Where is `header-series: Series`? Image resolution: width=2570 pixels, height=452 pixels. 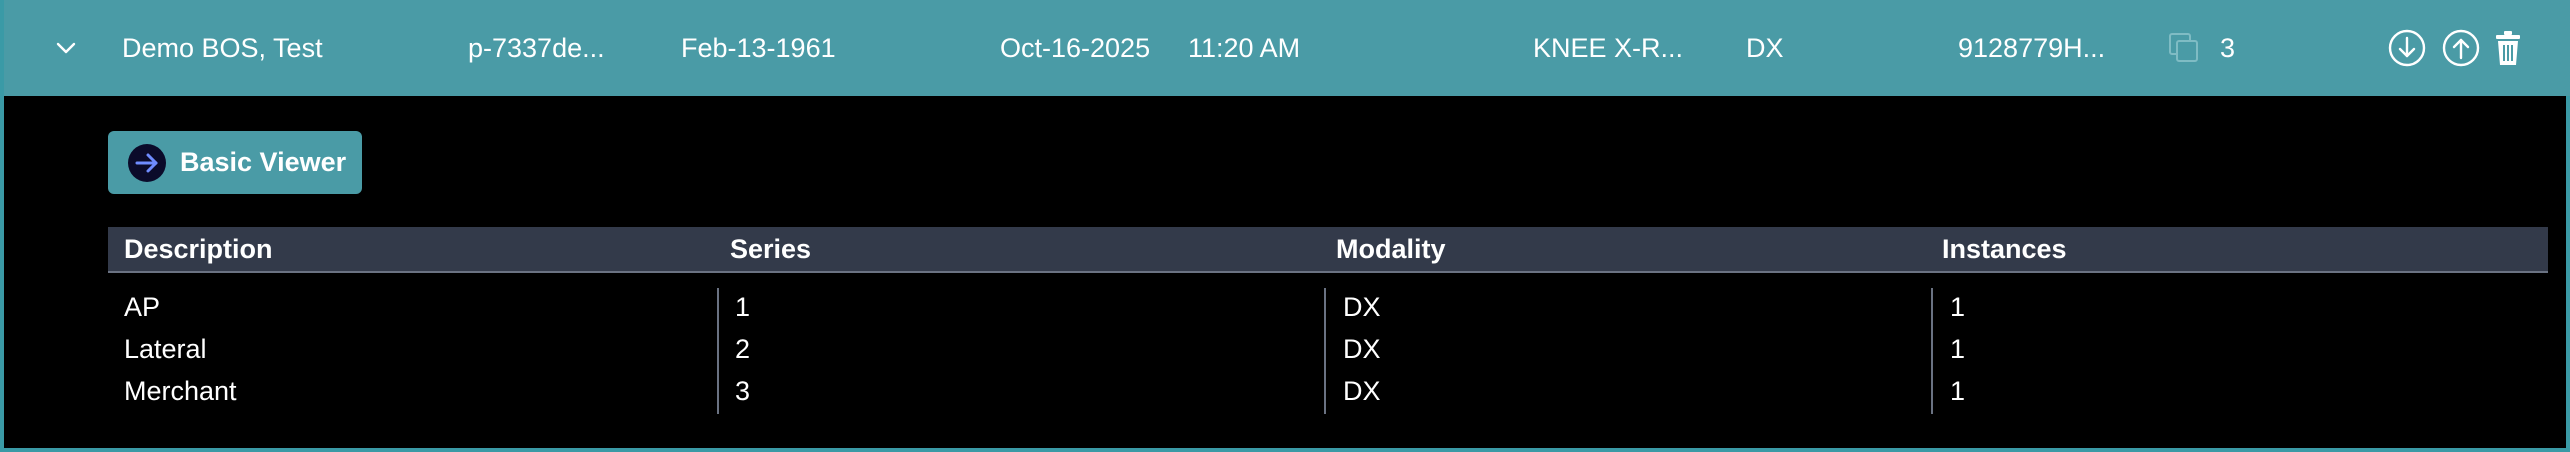 header-series: Series is located at coordinates (771, 249).